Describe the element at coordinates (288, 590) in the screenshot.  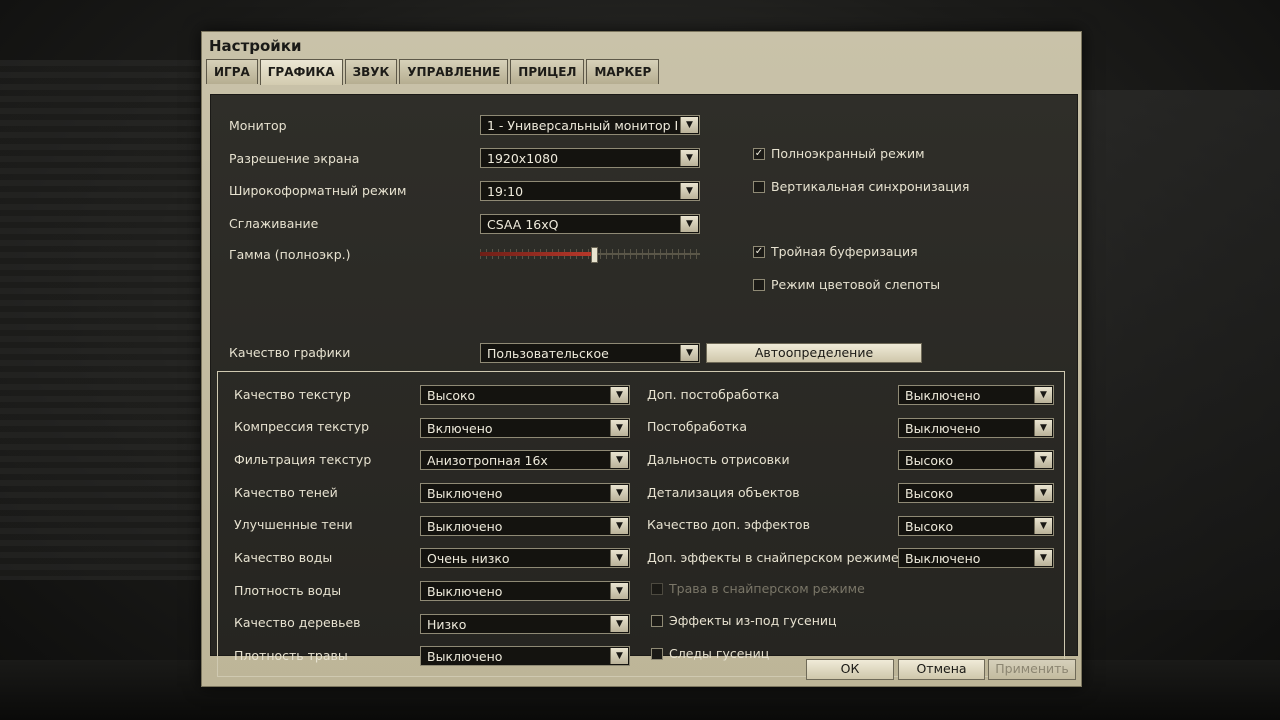
I see `water-density-label: Плотность воды` at that location.